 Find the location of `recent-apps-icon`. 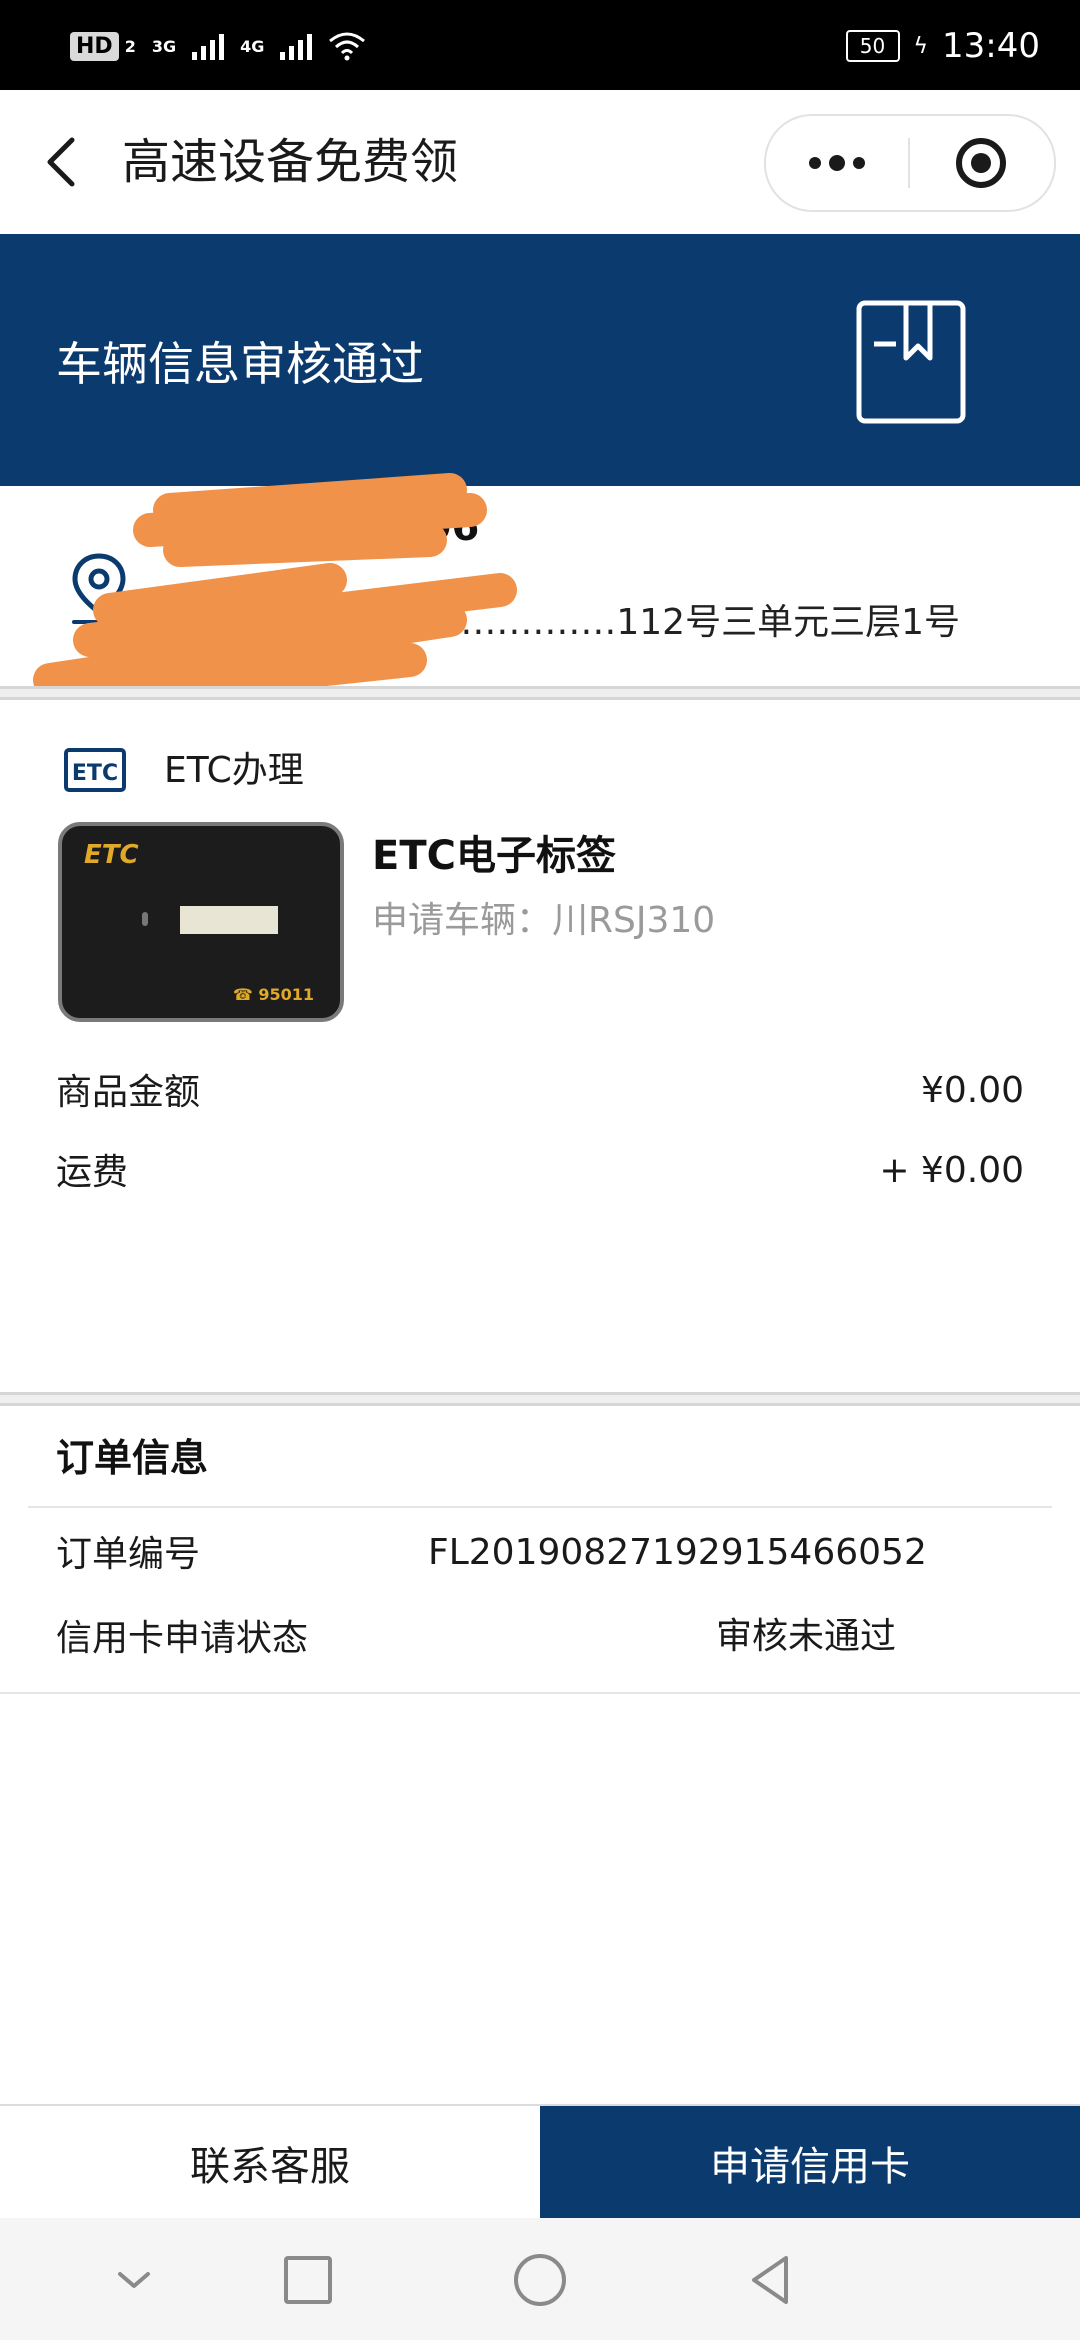

recent-apps-icon is located at coordinates (308, 2280).